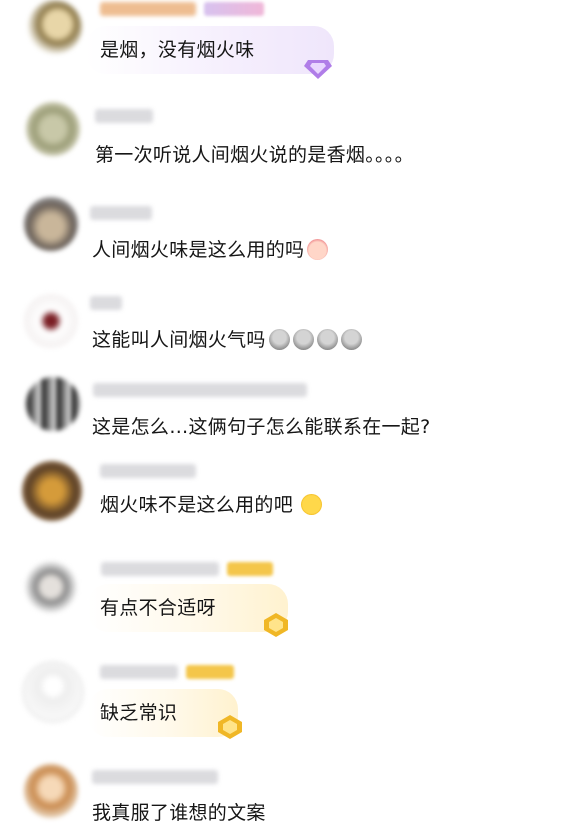 The width and height of the screenshot is (579, 828). I want to click on comment-text: 这是怎么…这俩句子怎么能联系在一起?, so click(261, 427).